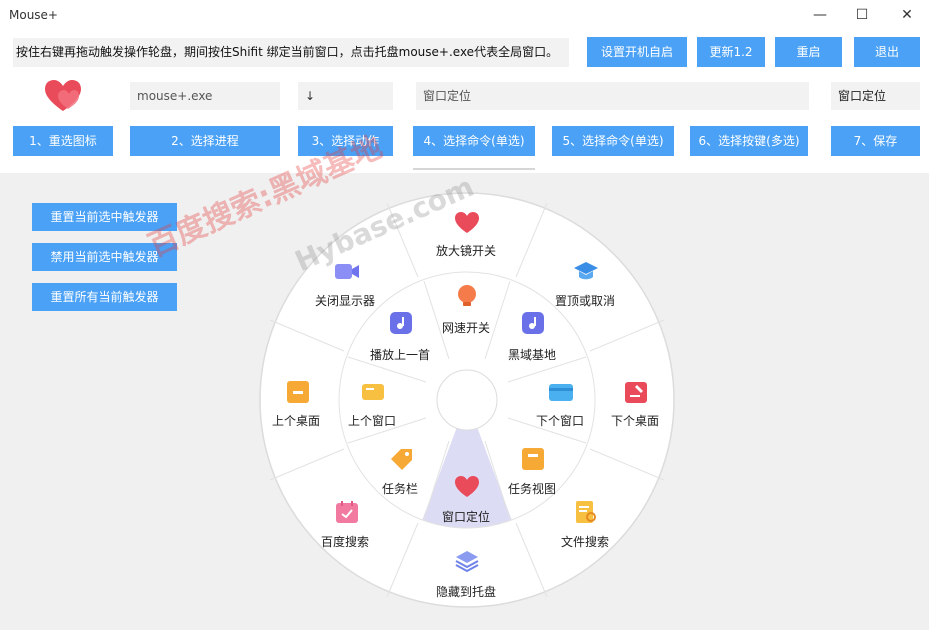 This screenshot has height=630, width=929. Describe the element at coordinates (401, 323) in the screenshot. I see `music-prev-icon` at that location.